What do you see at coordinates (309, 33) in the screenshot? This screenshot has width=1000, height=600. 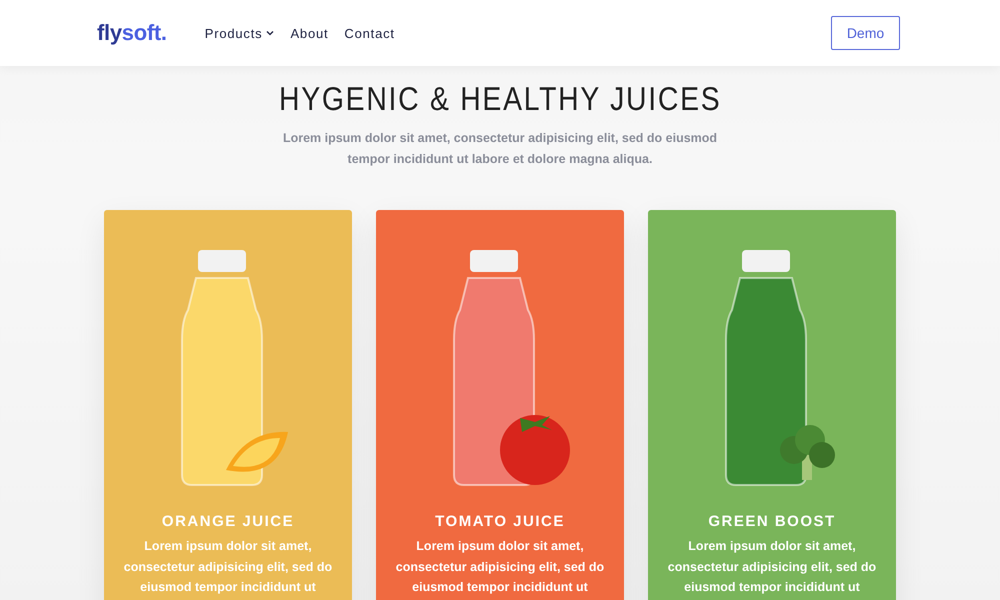 I see `nav-link: About` at bounding box center [309, 33].